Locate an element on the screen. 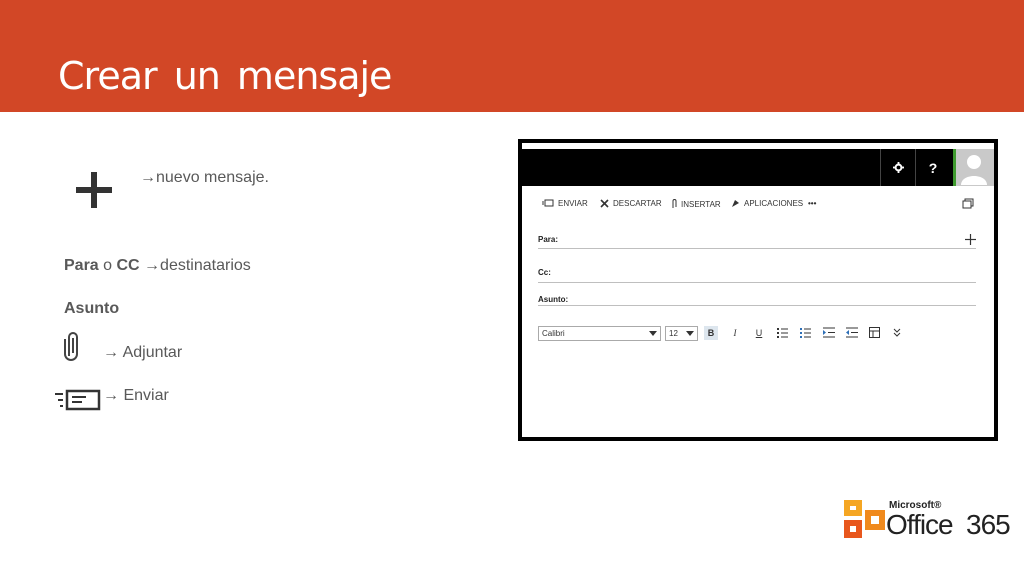  recipients-line: Para o CC →destinatarios is located at coordinates (157, 266).